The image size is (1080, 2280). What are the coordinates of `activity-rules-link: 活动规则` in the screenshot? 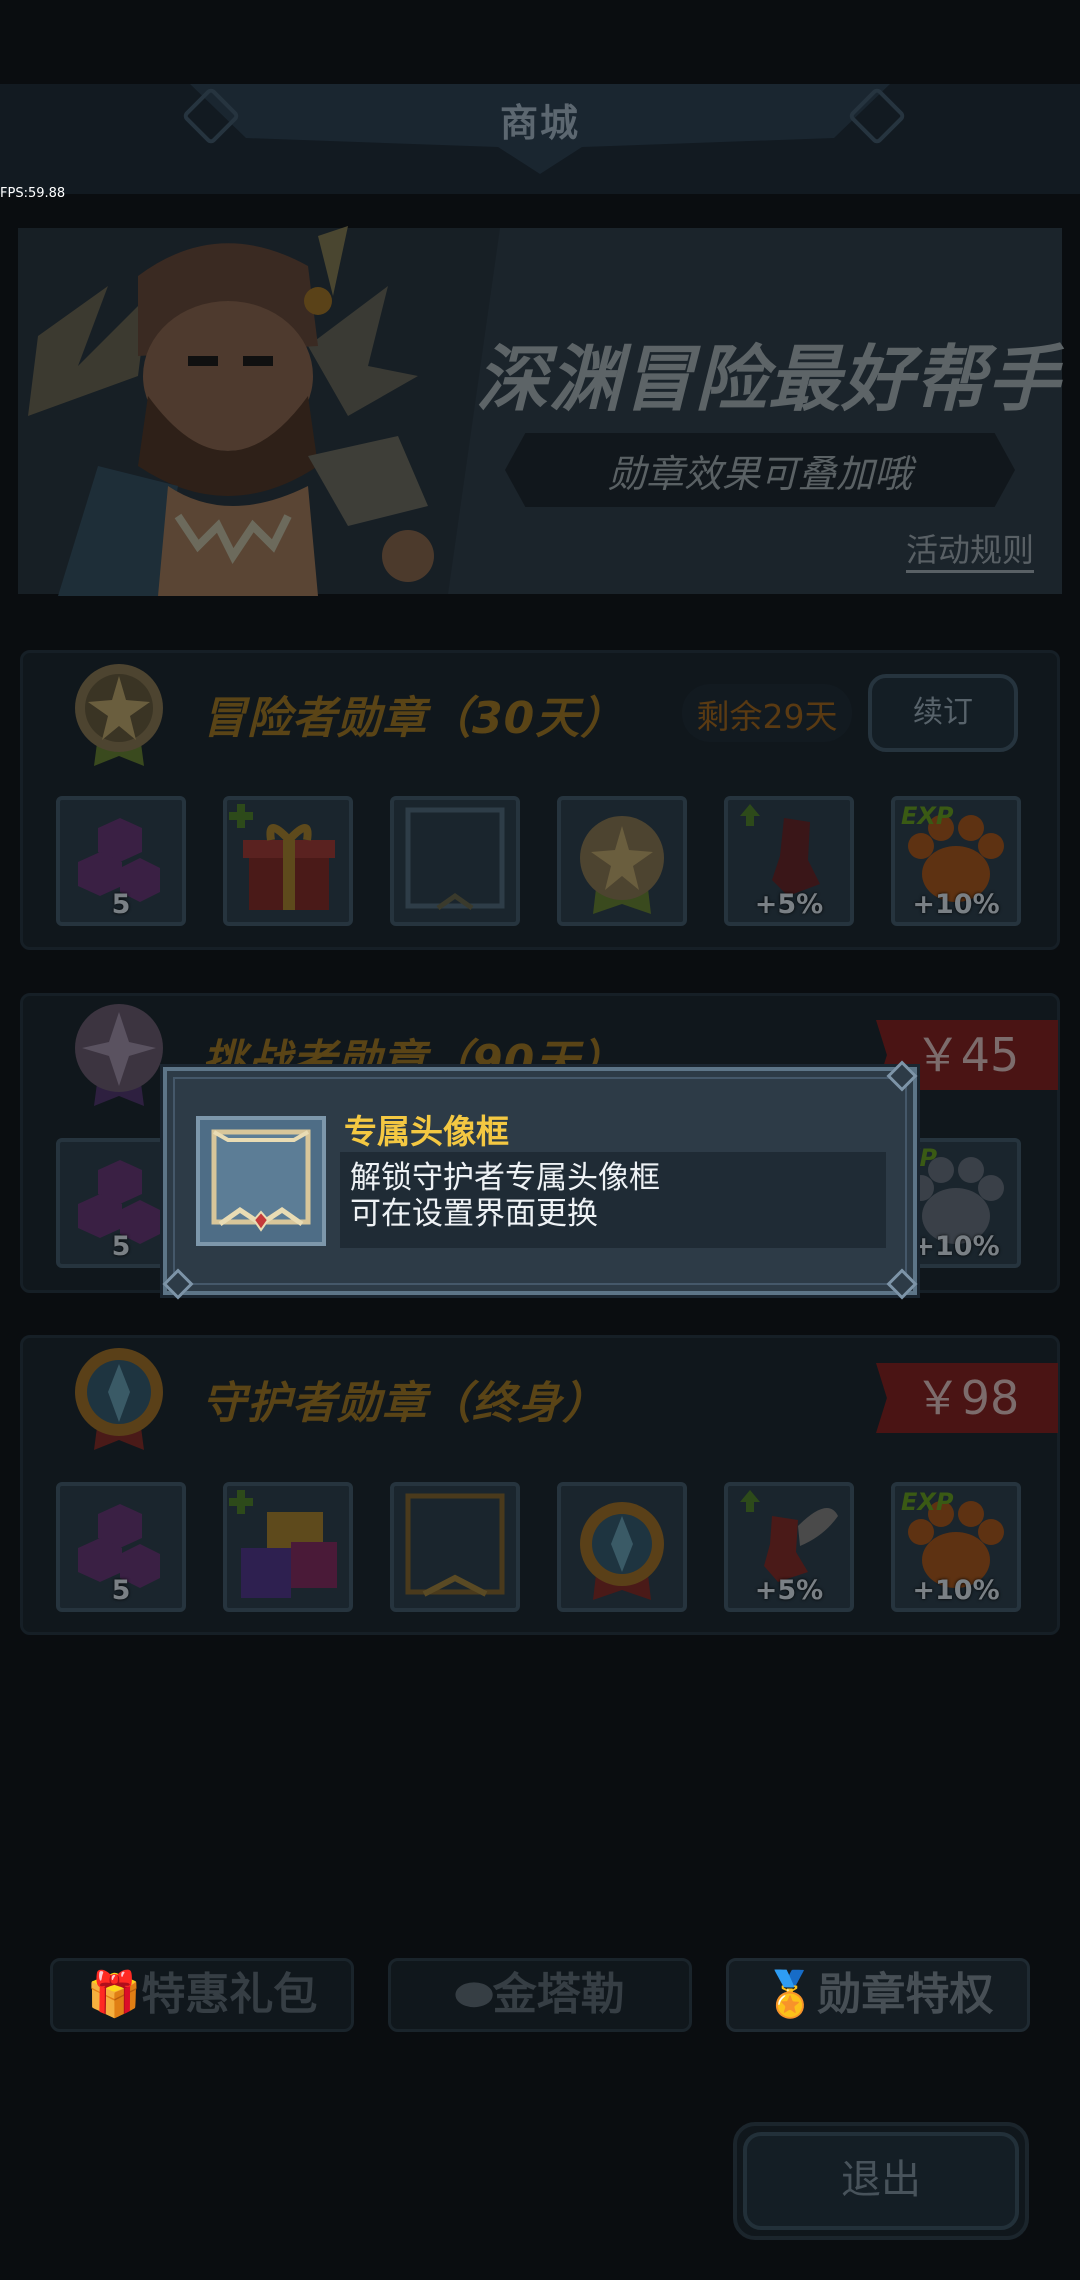 It's located at (970, 551).